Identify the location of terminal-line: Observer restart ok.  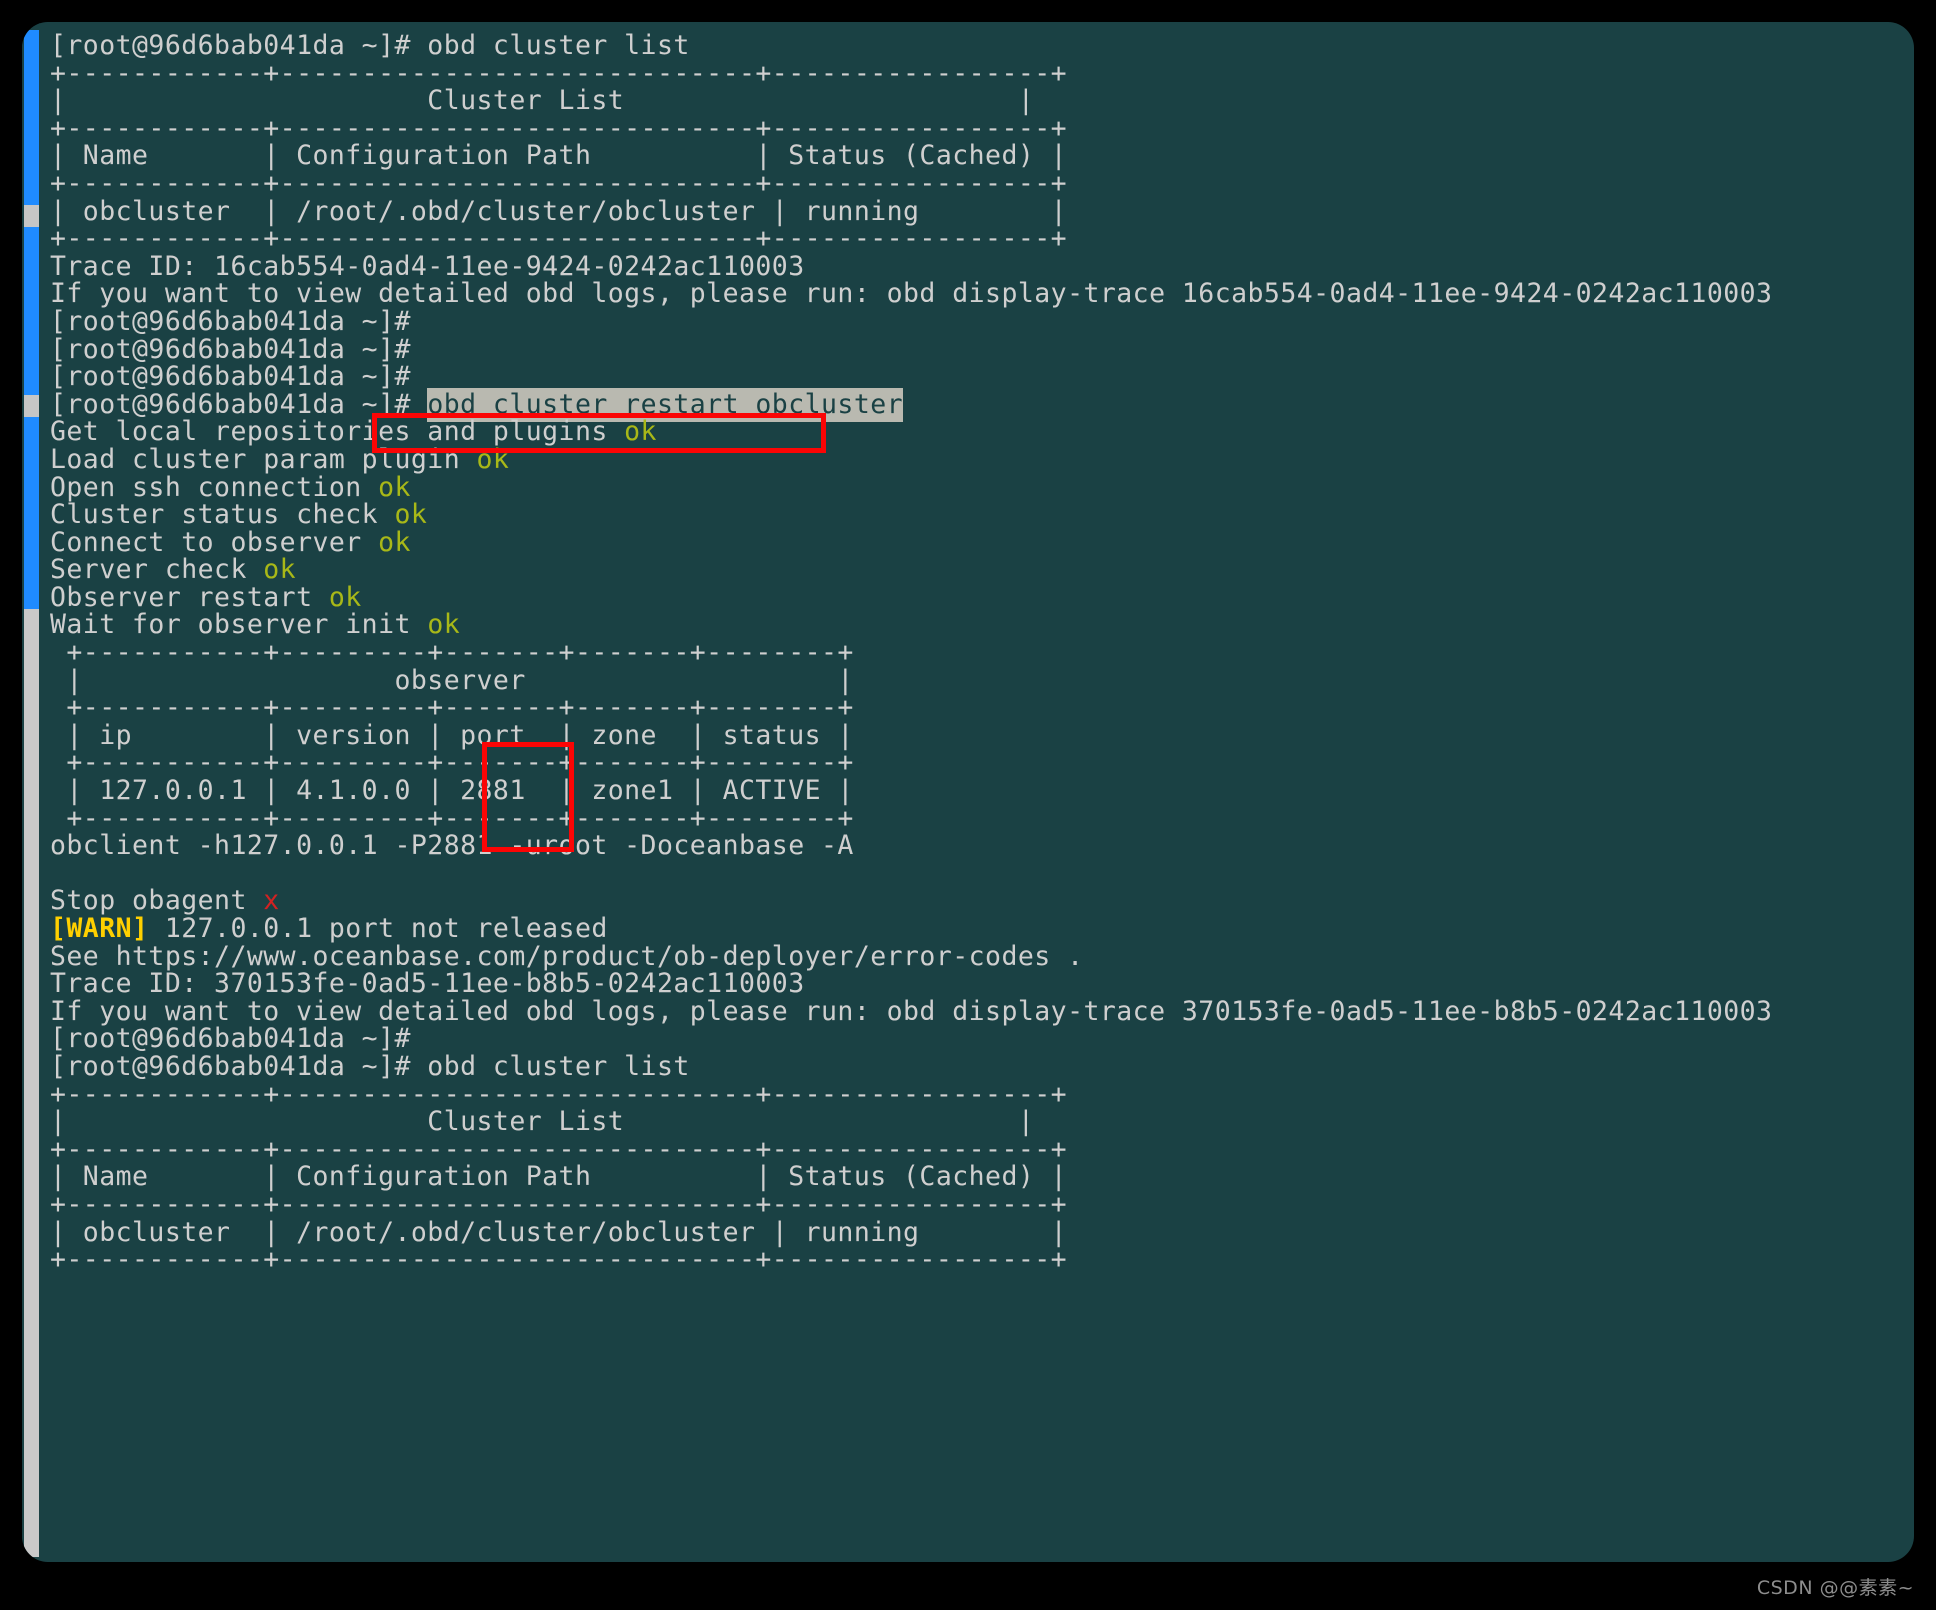
(982, 598).